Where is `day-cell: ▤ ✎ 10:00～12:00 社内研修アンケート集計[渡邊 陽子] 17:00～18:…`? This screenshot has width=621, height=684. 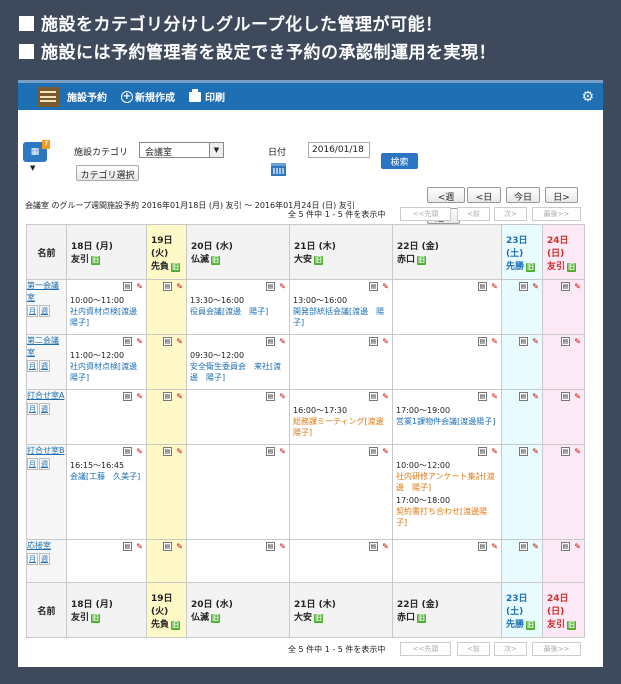
day-cell: ▤ ✎ 10:00～12:00 社内研修アンケート集計[渡邊 陽子] 17:00～18:… is located at coordinates (447, 492).